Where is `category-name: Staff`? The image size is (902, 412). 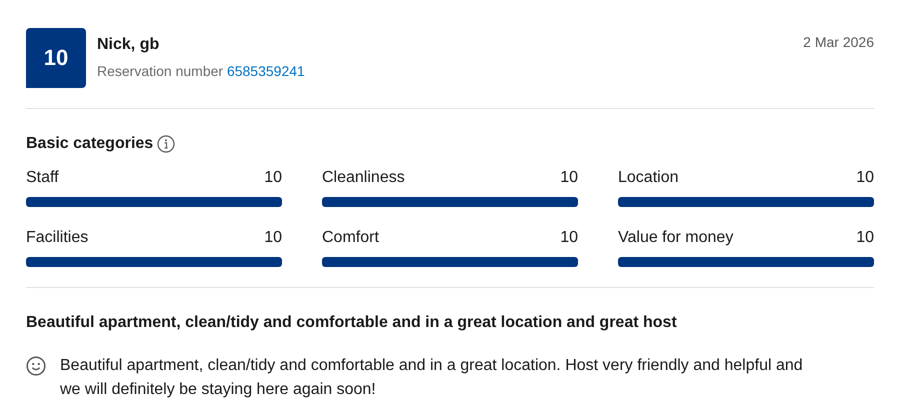
category-name: Staff is located at coordinates (42, 178).